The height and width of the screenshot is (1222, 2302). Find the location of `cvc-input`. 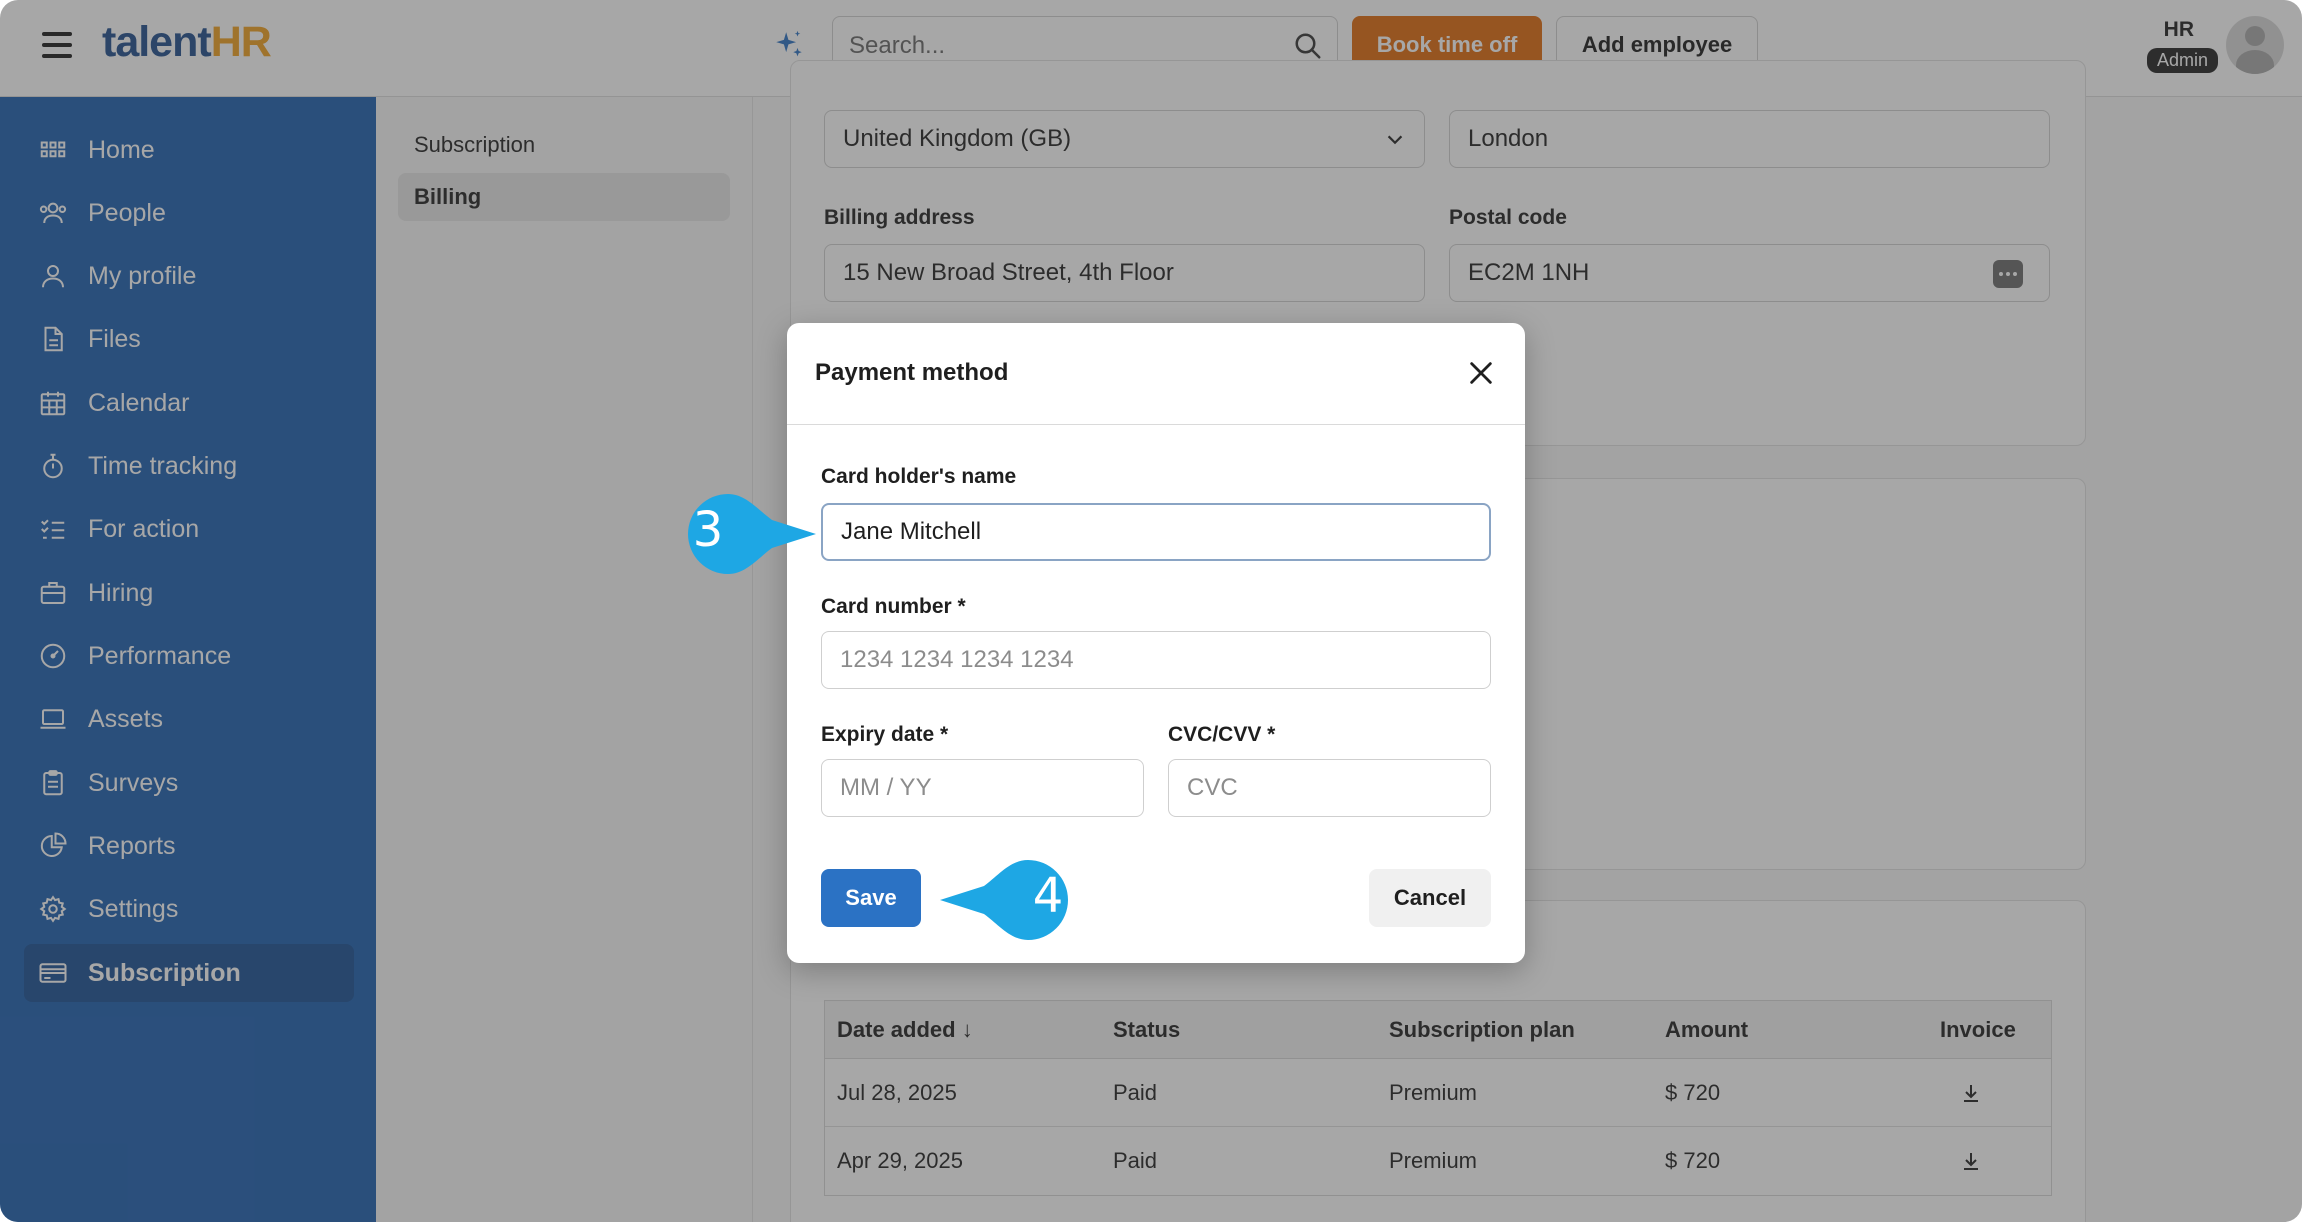

cvc-input is located at coordinates (1329, 788).